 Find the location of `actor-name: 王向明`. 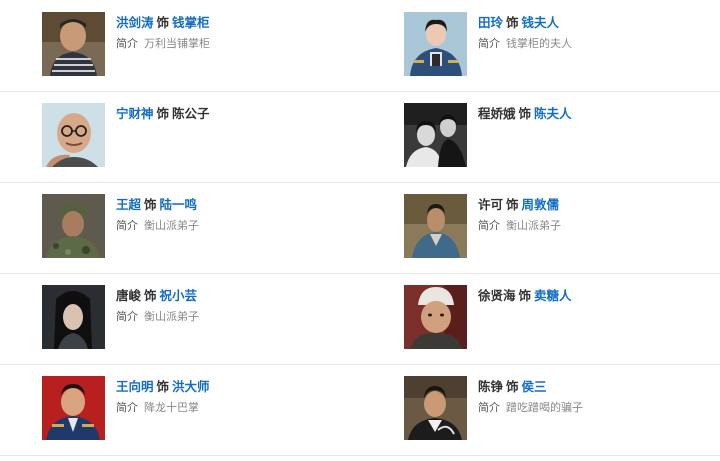

actor-name: 王向明 is located at coordinates (135, 386).